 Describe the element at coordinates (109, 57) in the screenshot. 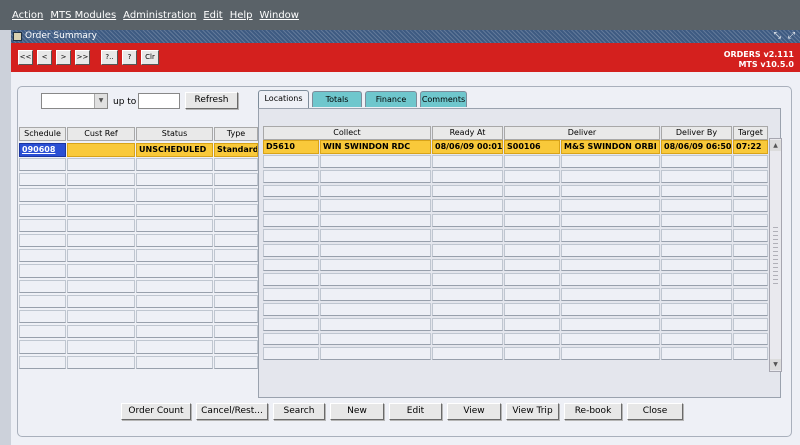

I see `query-list-button: ?..` at that location.